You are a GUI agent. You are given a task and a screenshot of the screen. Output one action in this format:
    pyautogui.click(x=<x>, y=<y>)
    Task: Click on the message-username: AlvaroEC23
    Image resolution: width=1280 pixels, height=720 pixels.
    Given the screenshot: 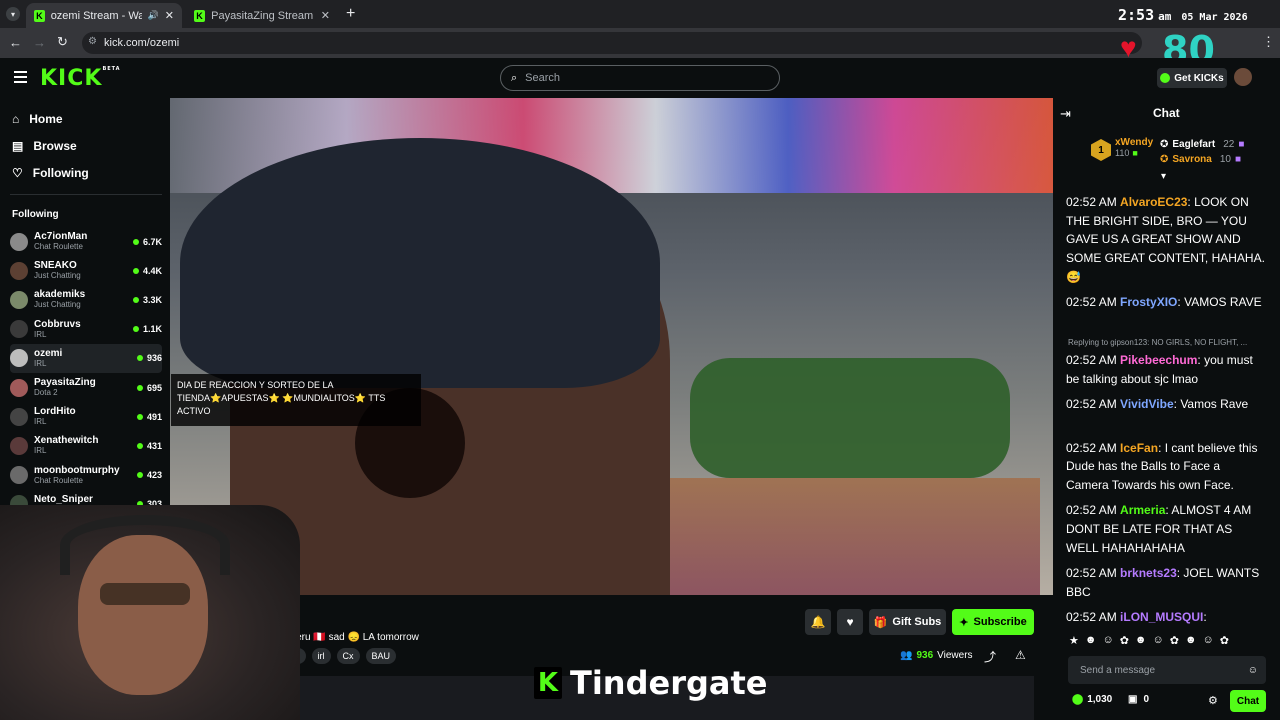 What is the action you would take?
    pyautogui.click(x=1153, y=202)
    